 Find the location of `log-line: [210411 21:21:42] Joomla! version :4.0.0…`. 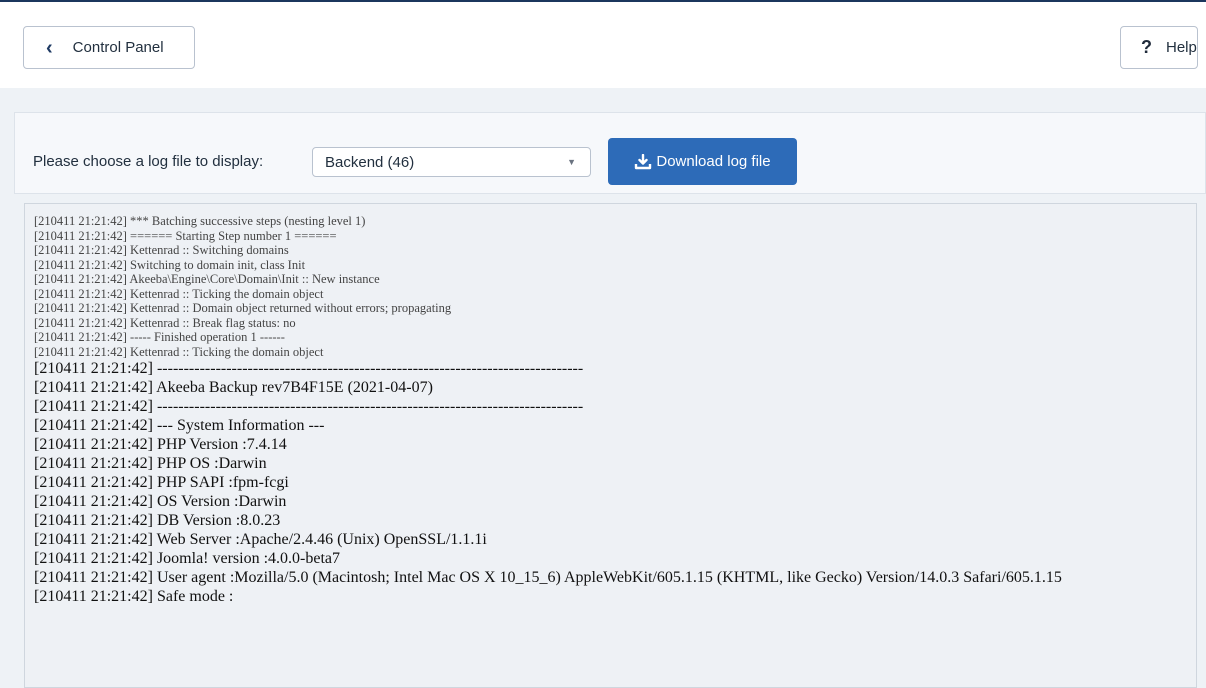

log-line: [210411 21:21:42] Joomla! version :4.0.0… is located at coordinates (187, 558).